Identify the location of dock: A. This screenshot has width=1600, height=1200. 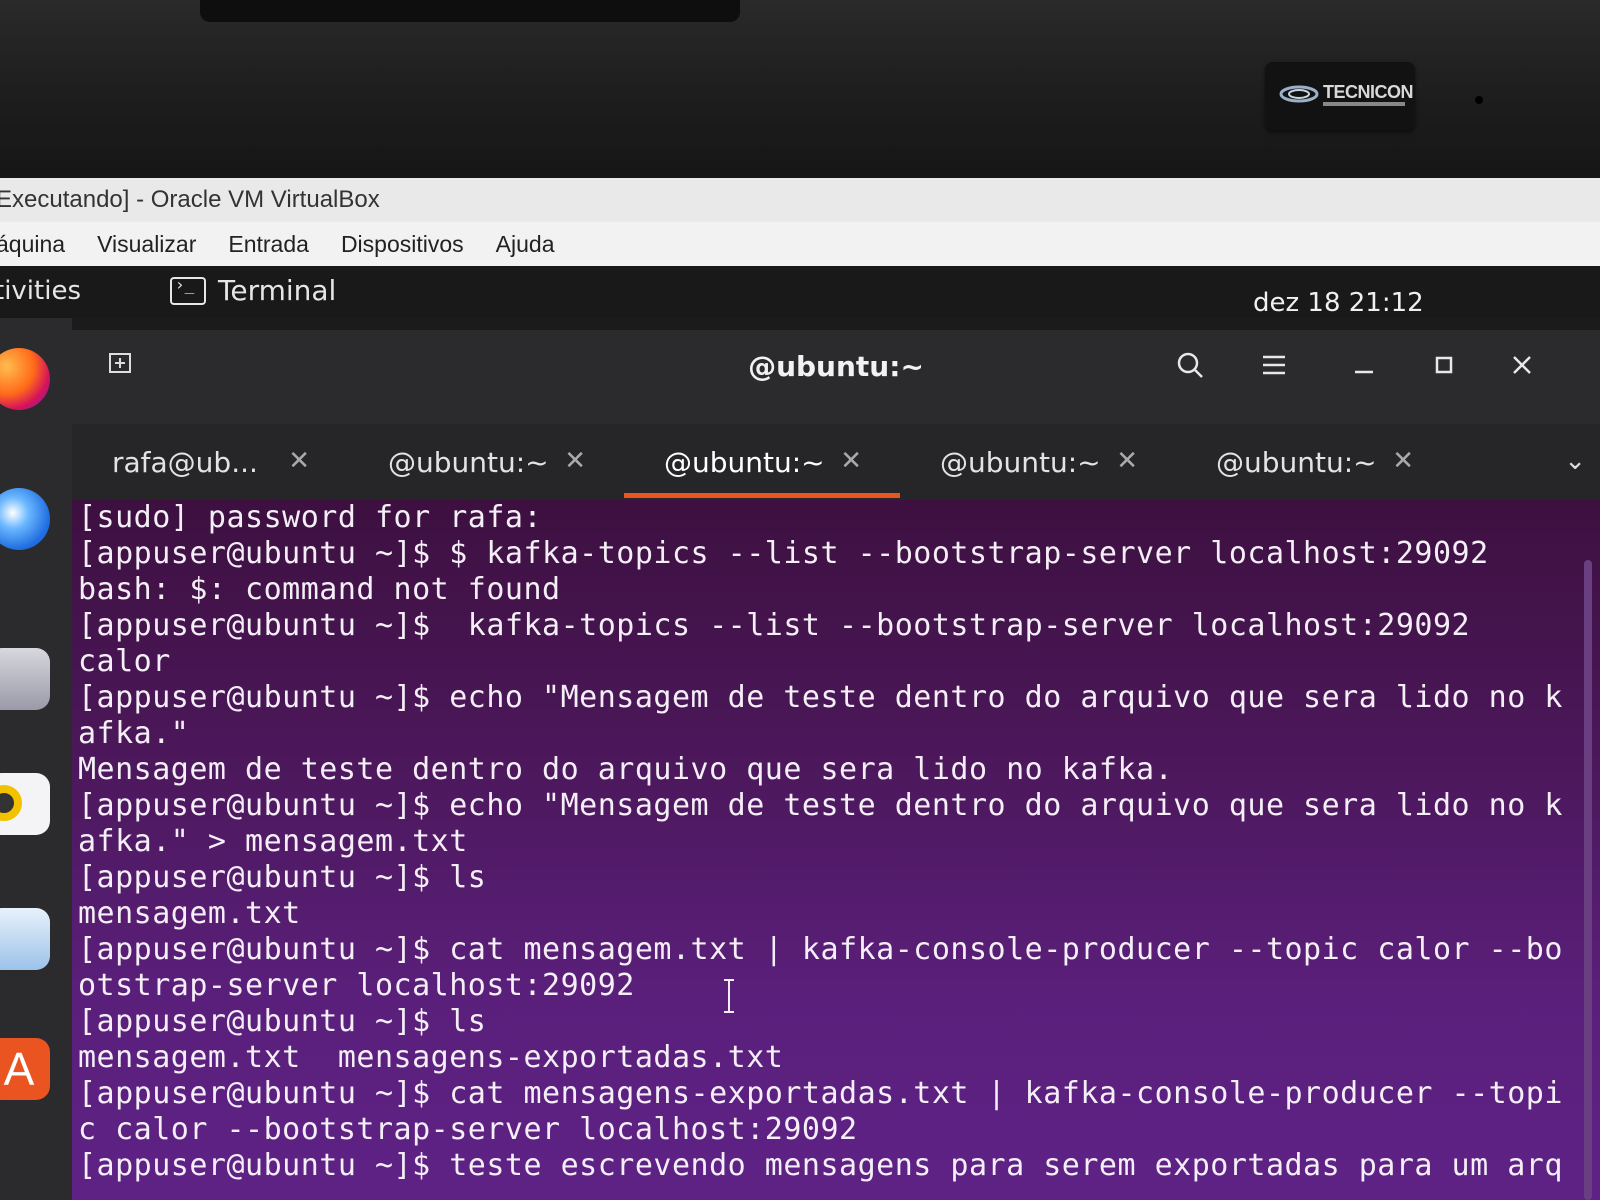
(36, 759).